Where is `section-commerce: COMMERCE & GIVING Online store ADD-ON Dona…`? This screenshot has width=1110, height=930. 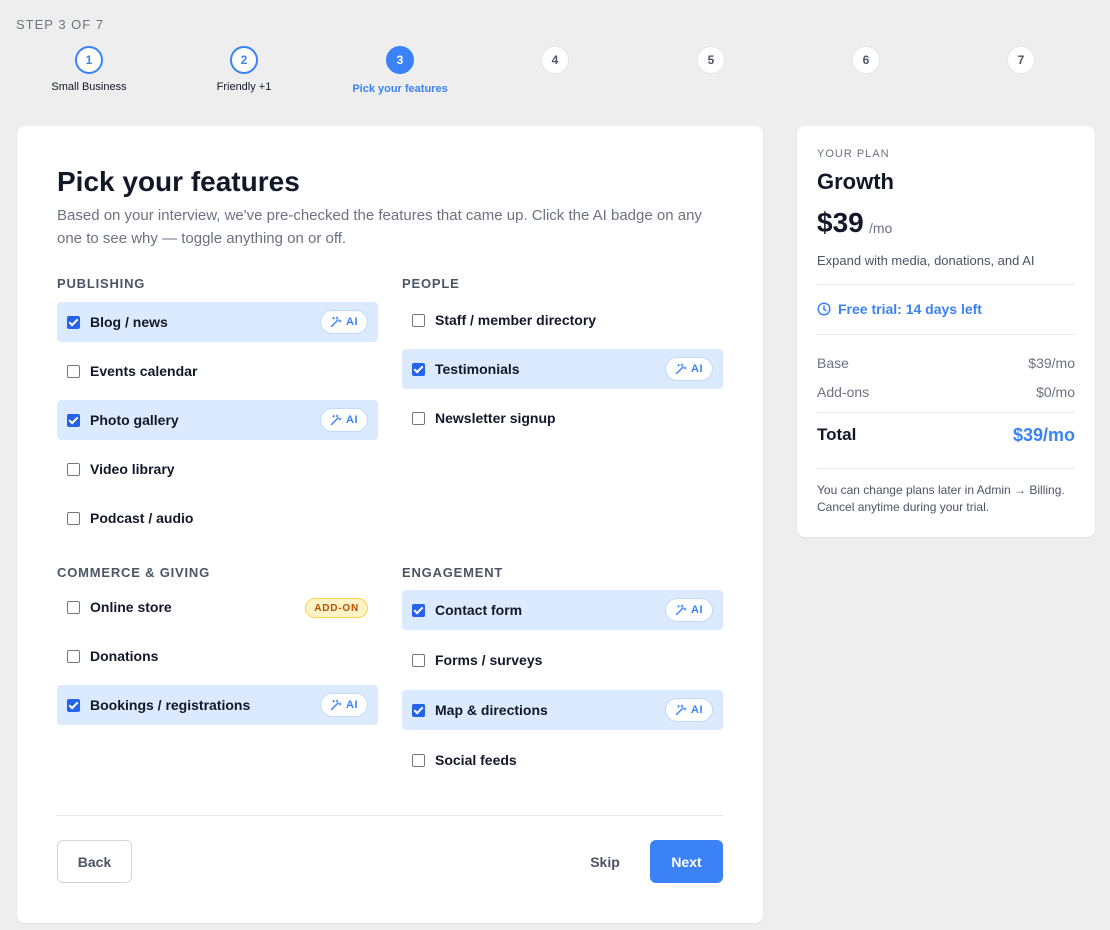
section-commerce: COMMERCE & GIVING Online store ADD-ON Dona… is located at coordinates (217, 645).